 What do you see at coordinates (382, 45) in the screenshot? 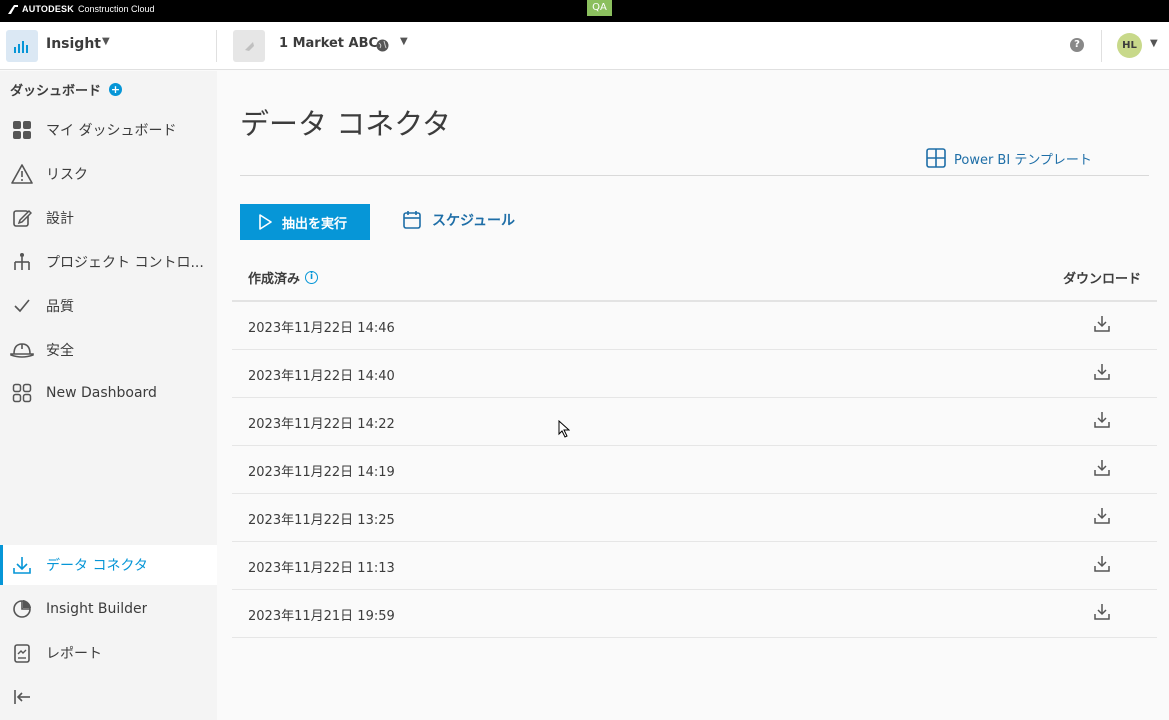
I see `globe-icon` at bounding box center [382, 45].